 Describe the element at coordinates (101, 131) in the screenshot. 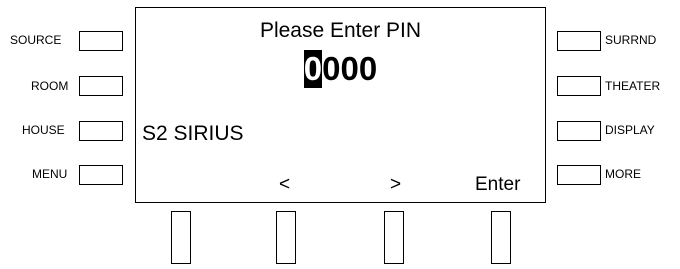

I see `house-button` at that location.